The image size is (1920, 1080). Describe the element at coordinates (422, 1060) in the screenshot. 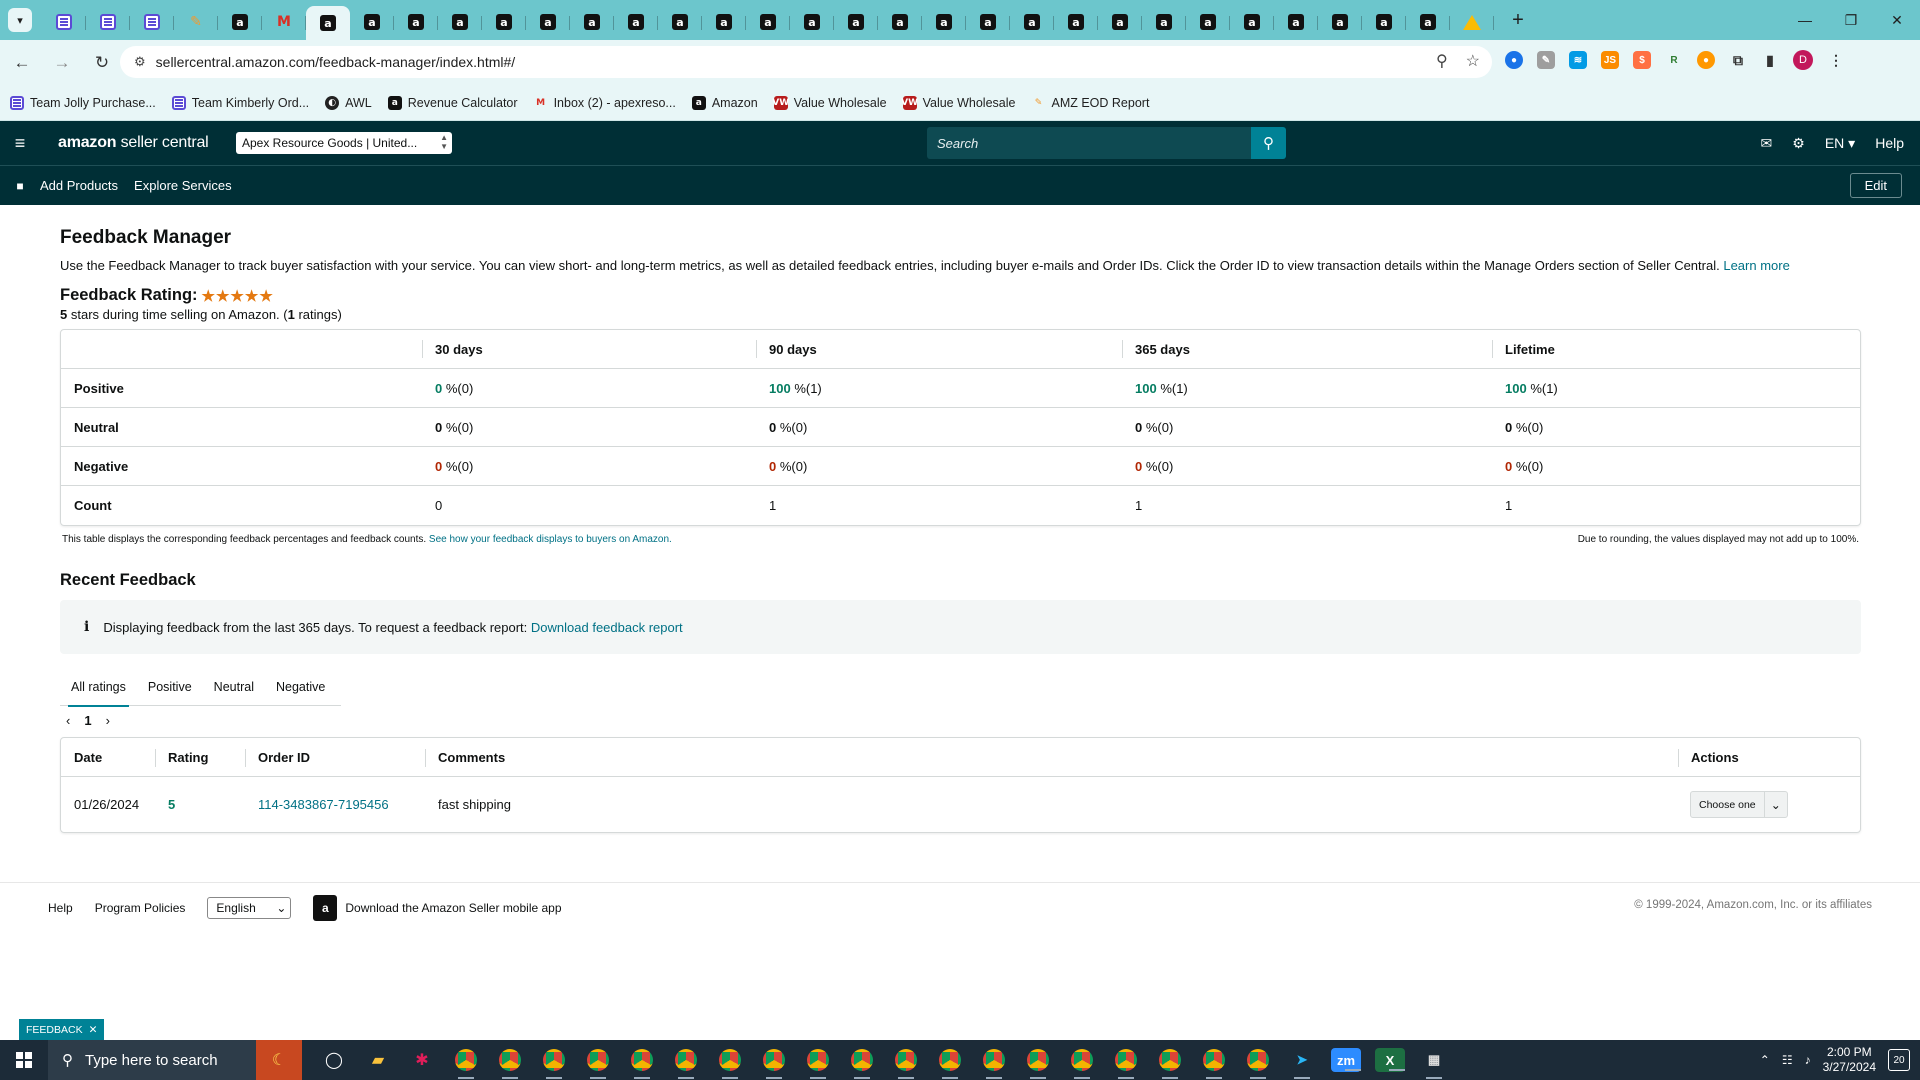

I see `slack-icon: ✱` at that location.